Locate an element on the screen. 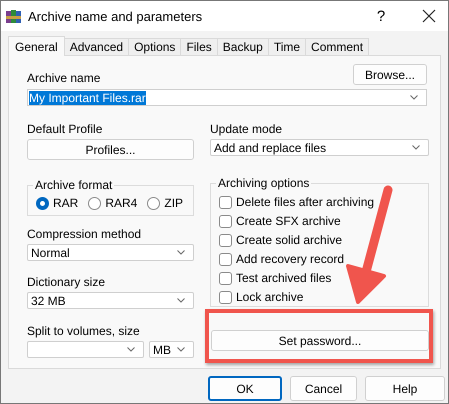 This screenshot has width=449, height=404. radio-label: ZIP is located at coordinates (174, 203).